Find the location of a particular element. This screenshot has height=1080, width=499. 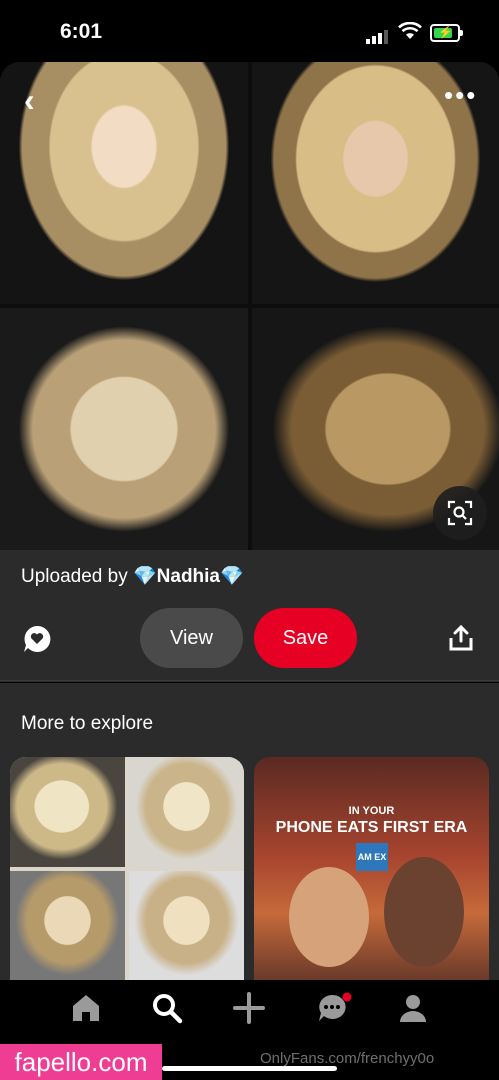

status-bar: 6:01 ⚡ is located at coordinates (249, 31).